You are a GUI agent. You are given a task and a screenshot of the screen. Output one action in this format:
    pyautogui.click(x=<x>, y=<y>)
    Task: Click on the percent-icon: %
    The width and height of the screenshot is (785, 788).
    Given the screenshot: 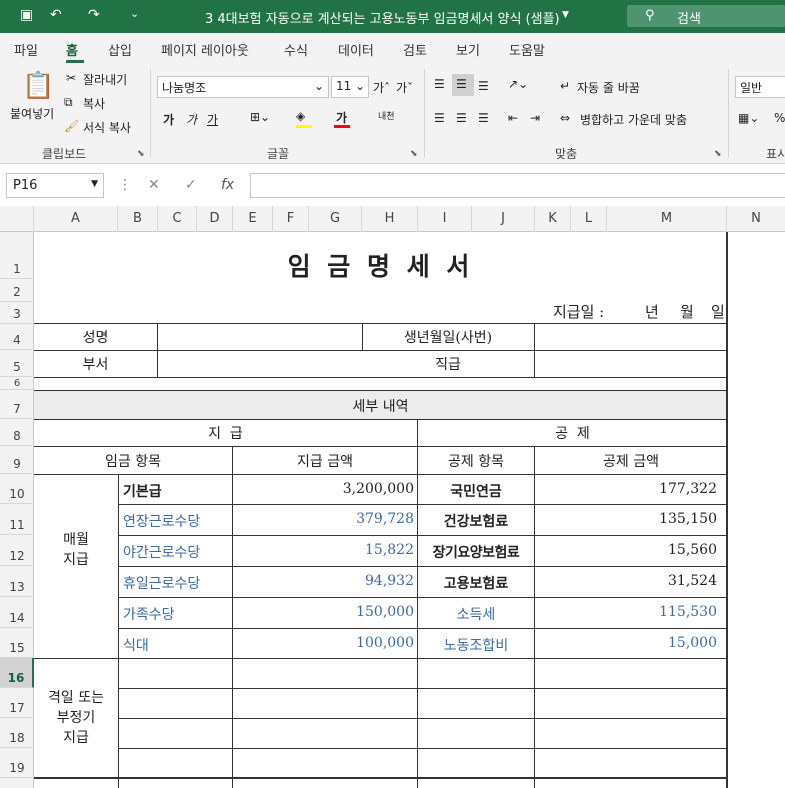 What is the action you would take?
    pyautogui.click(x=779, y=118)
    